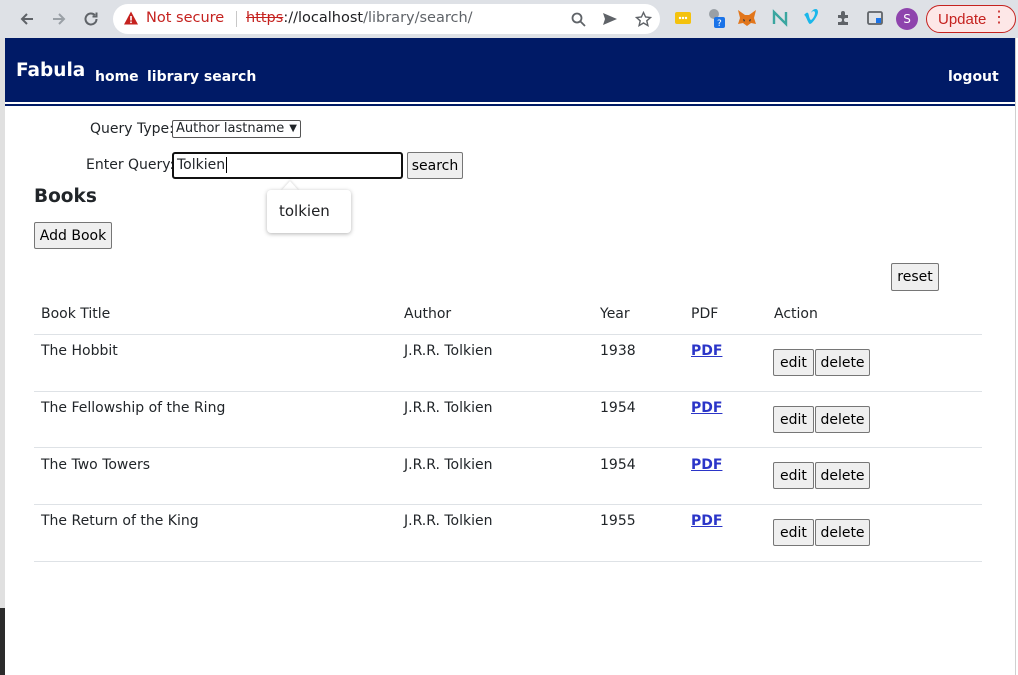 Image resolution: width=1018 pixels, height=675 pixels. What do you see at coordinates (73, 235) in the screenshot?
I see `add-book-button: Add Book` at bounding box center [73, 235].